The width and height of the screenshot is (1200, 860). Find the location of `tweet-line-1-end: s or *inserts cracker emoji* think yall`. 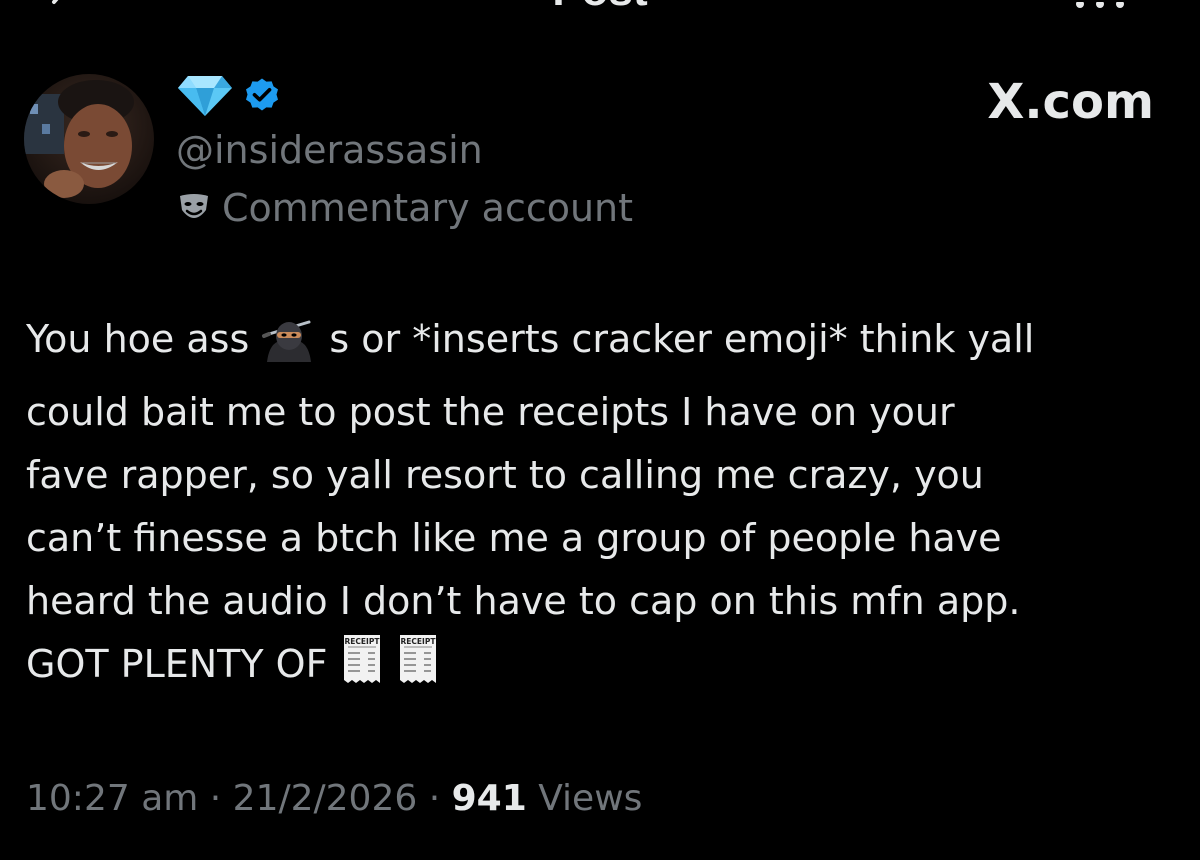

tweet-line-1-end: s or *inserts cracker emoji* think yall is located at coordinates (676, 339).